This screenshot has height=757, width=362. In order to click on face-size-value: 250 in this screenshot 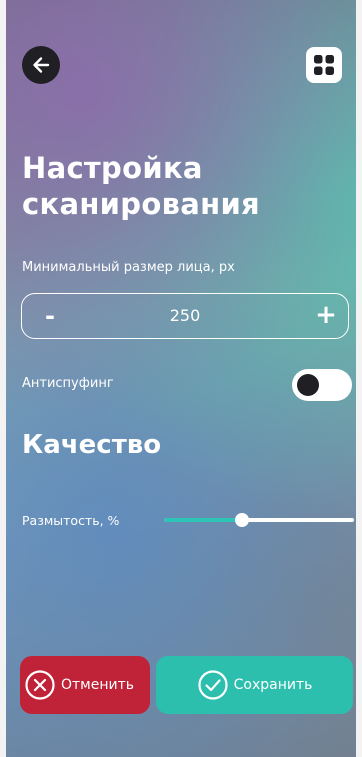, I will do `click(185, 316)`.